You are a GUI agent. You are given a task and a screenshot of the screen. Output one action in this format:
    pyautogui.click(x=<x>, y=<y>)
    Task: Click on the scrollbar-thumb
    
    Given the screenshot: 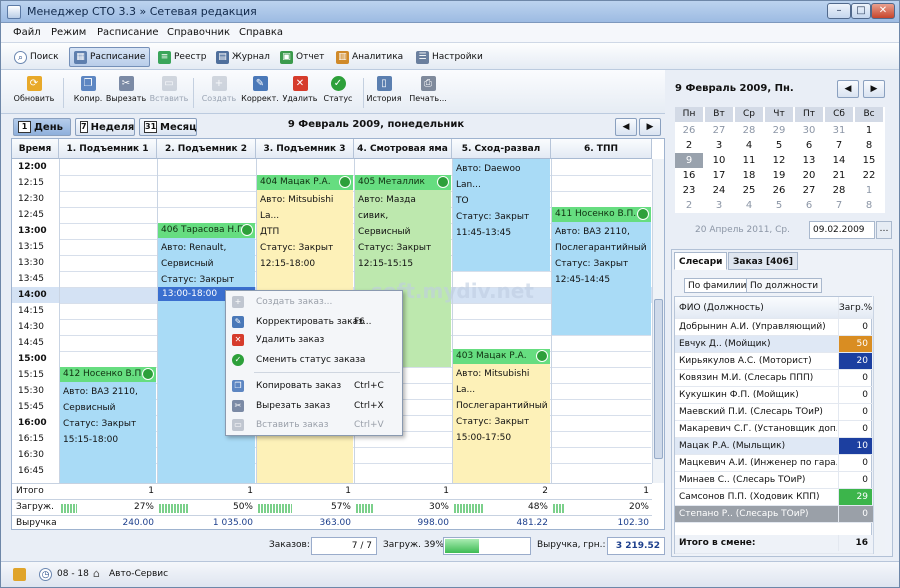 What is the action you would take?
    pyautogui.click(x=658, y=379)
    